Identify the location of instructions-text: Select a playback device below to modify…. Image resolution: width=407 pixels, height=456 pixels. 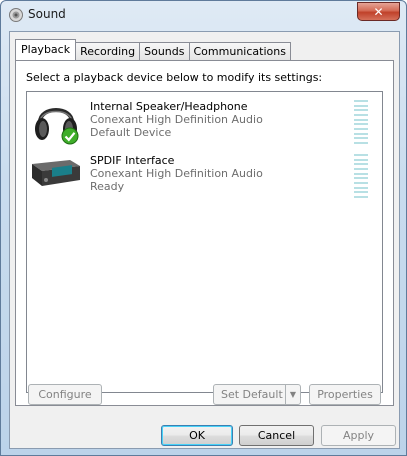
(174, 77).